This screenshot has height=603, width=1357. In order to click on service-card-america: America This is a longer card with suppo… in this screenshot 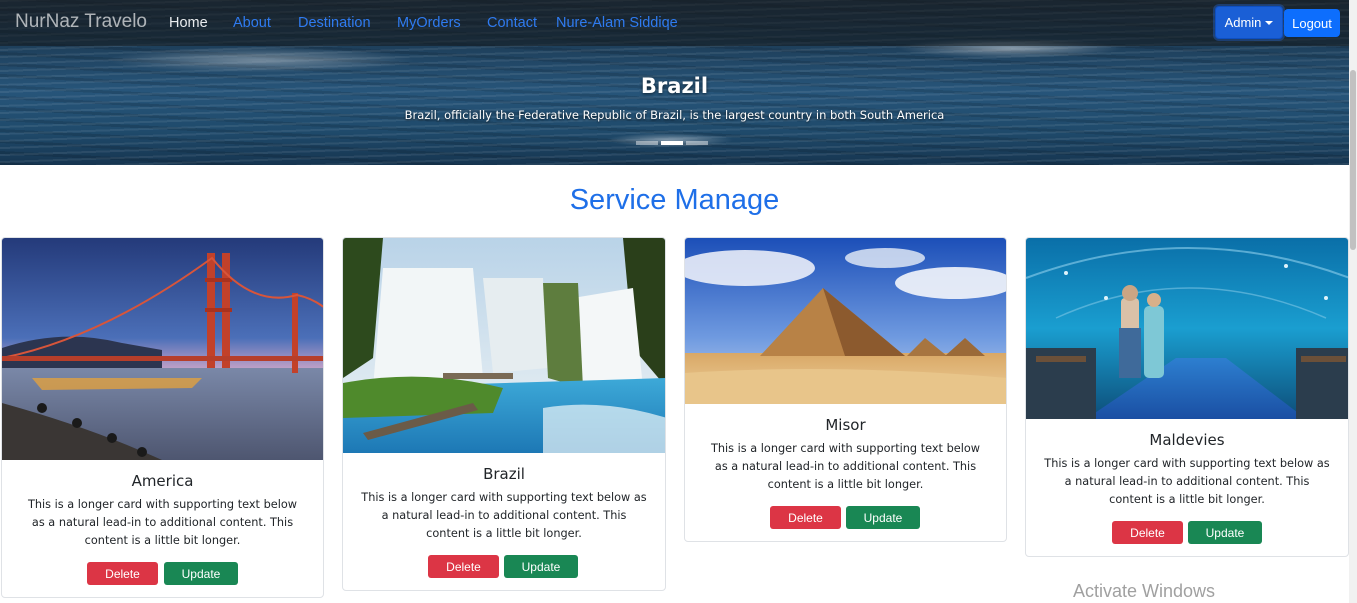, I will do `click(162, 417)`.